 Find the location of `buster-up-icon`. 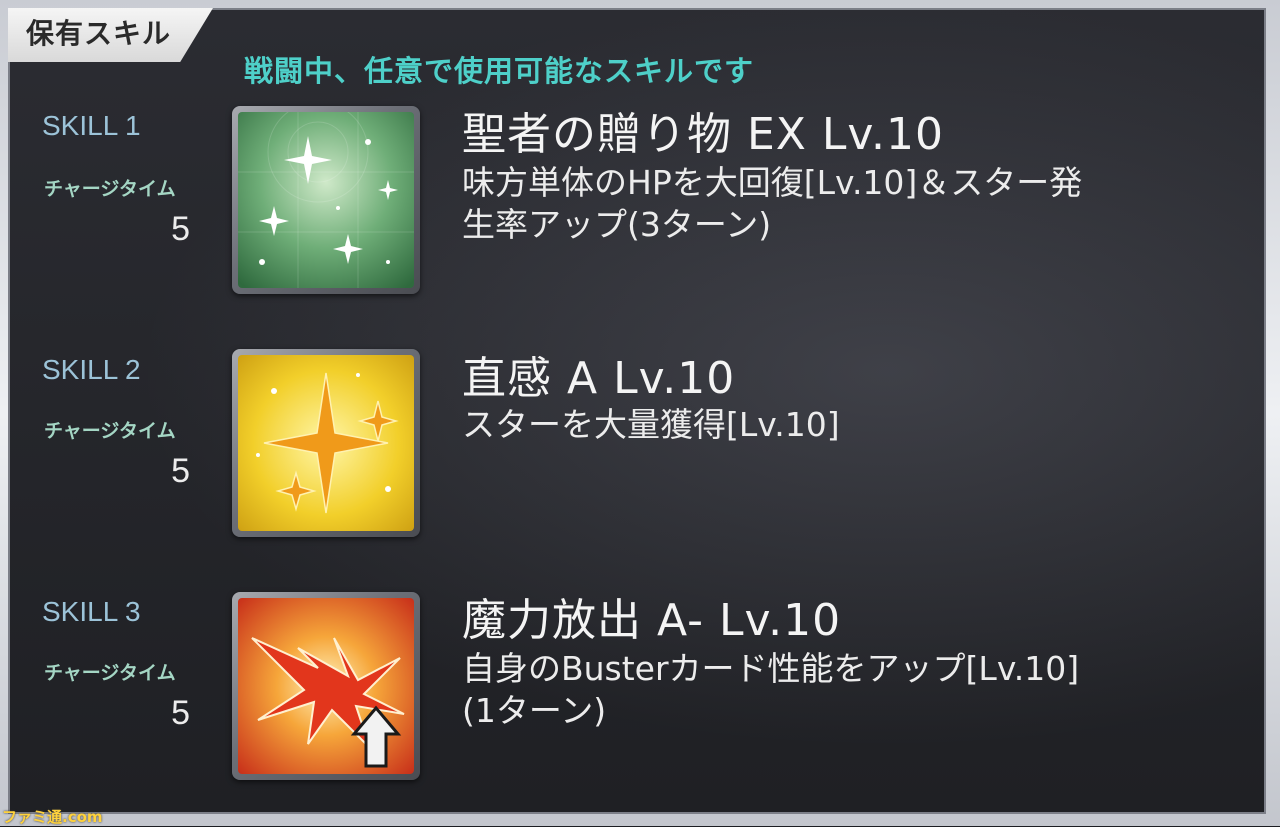

buster-up-icon is located at coordinates (326, 686).